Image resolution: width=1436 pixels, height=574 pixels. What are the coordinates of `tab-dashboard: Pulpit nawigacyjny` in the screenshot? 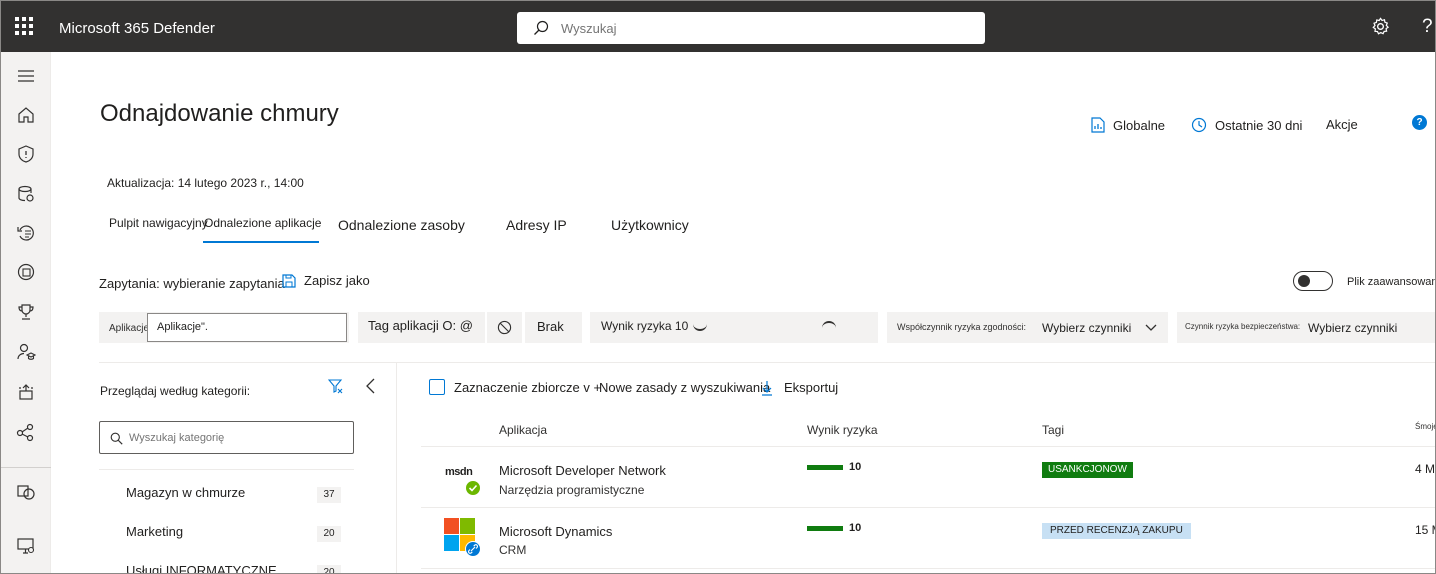 It's located at (158, 223).